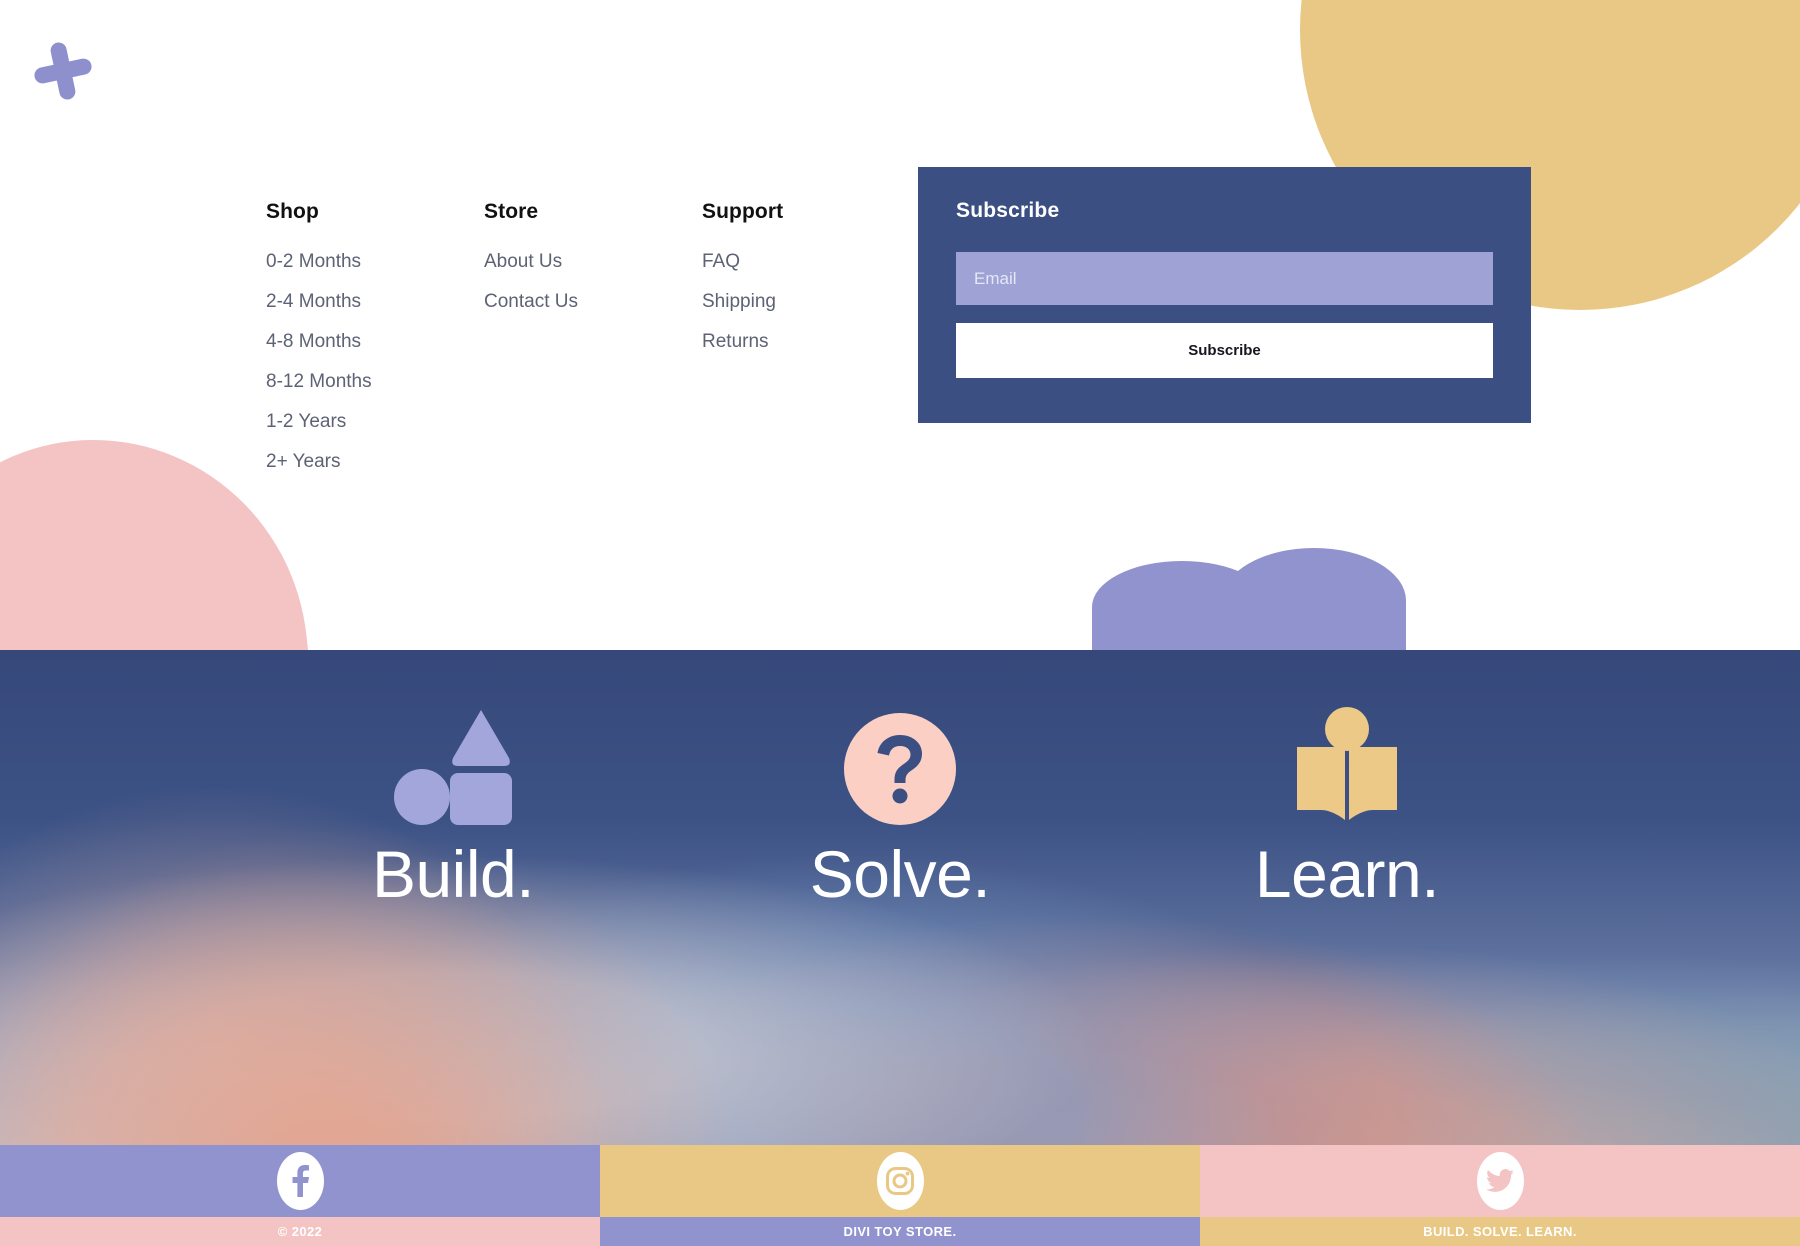  I want to click on footer-column-support: Support FAQ Shipping Returns, so click(811, 346).